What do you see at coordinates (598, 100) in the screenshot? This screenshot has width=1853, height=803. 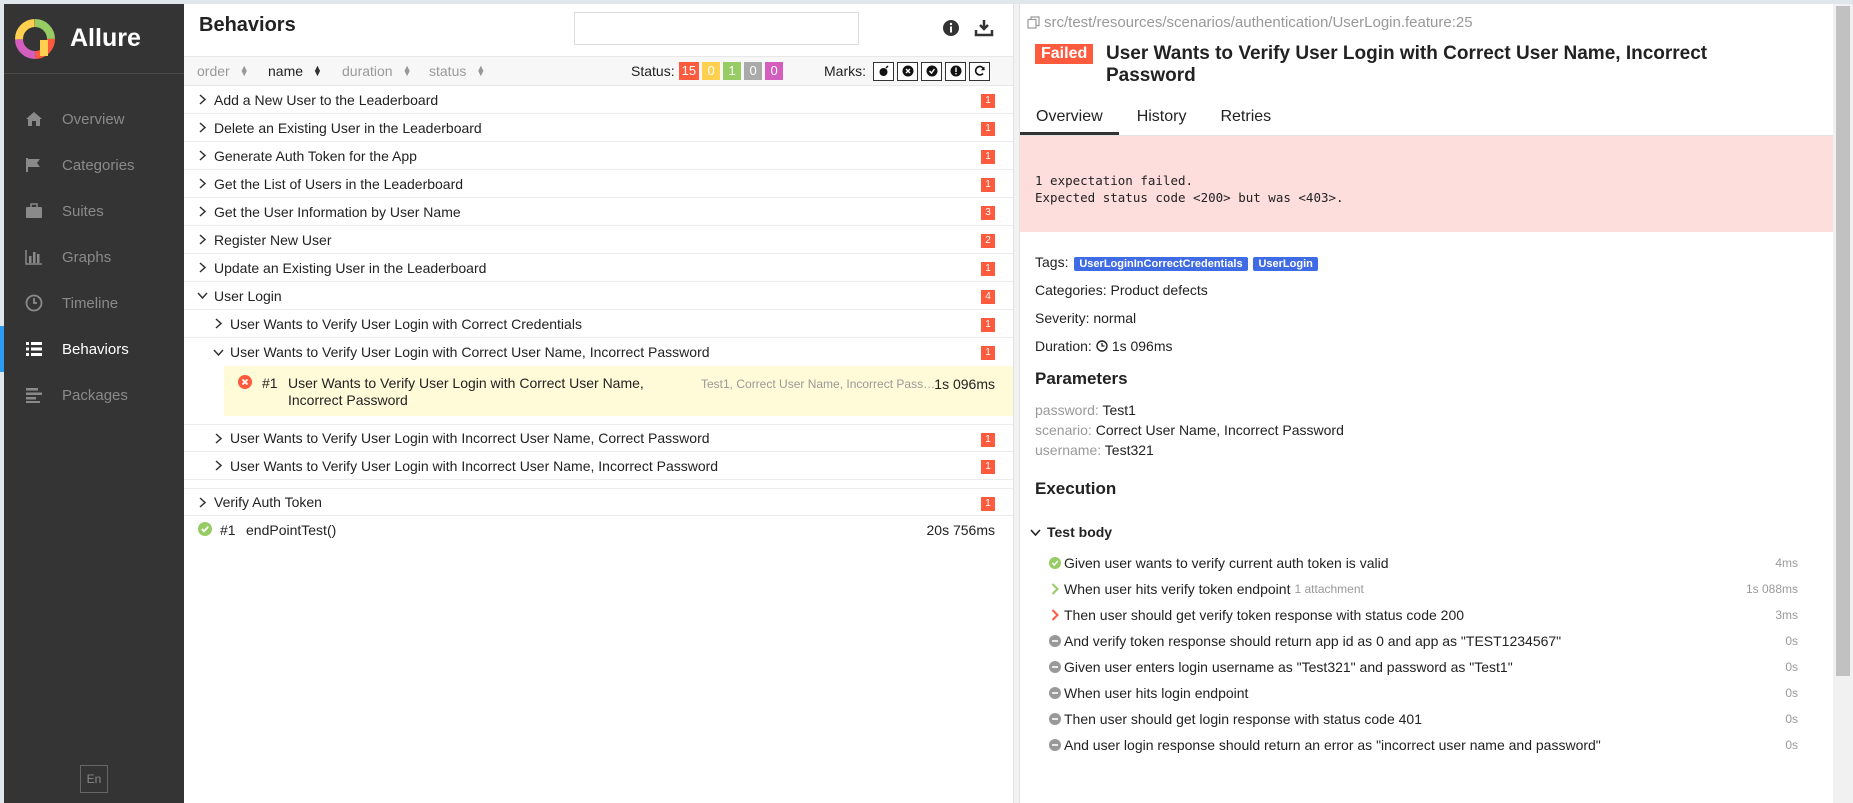 I see `tree-group-add-user: Add a New User to the Leaderboard 1` at bounding box center [598, 100].